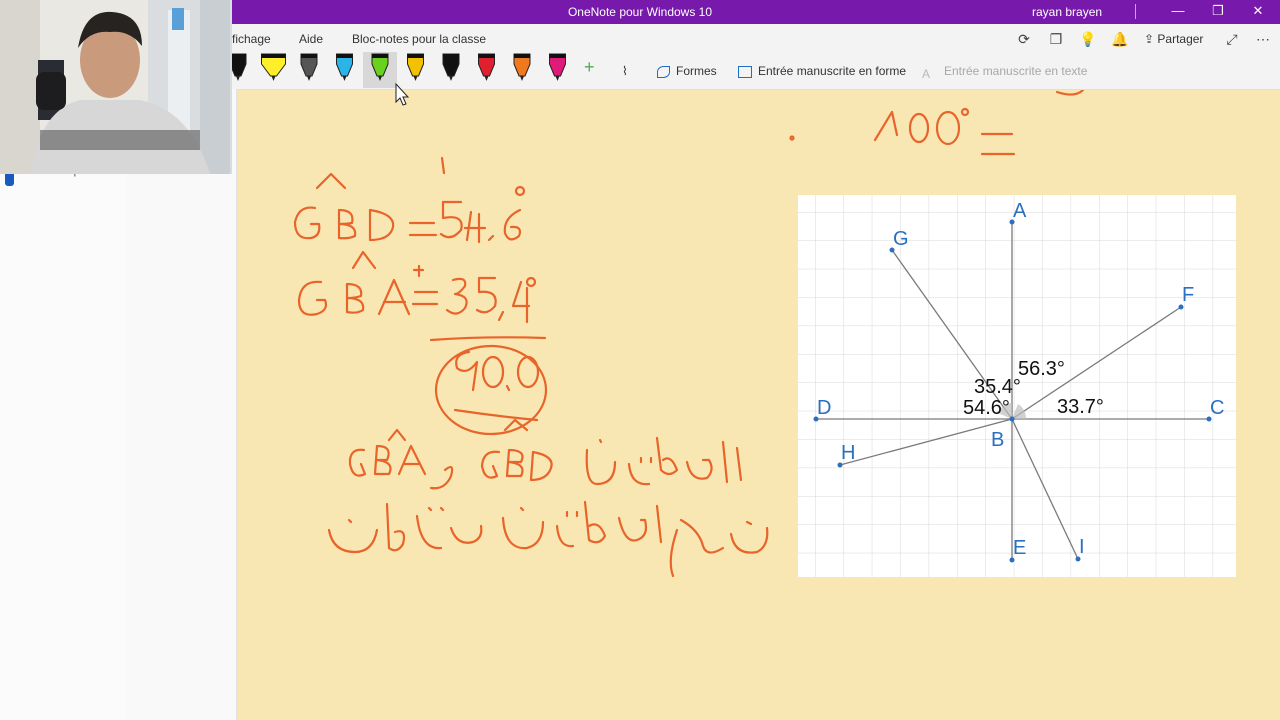  What do you see at coordinates (901, 239) in the screenshot?
I see `point-label-g: G` at bounding box center [901, 239].